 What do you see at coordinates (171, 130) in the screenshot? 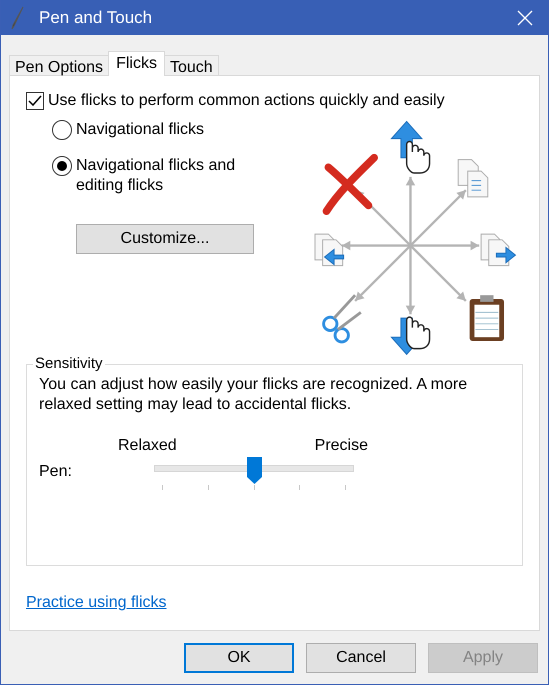
I see `radio-label: Navigational flicks` at bounding box center [171, 130].